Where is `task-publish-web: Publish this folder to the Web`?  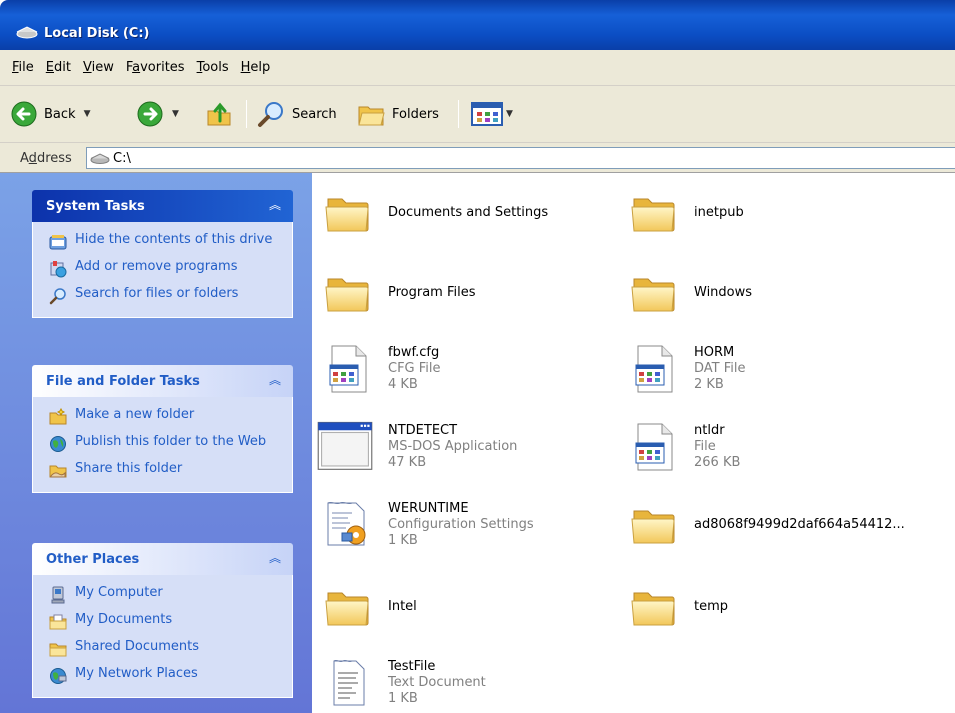
task-publish-web: Publish this folder to the Web is located at coordinates (166, 443).